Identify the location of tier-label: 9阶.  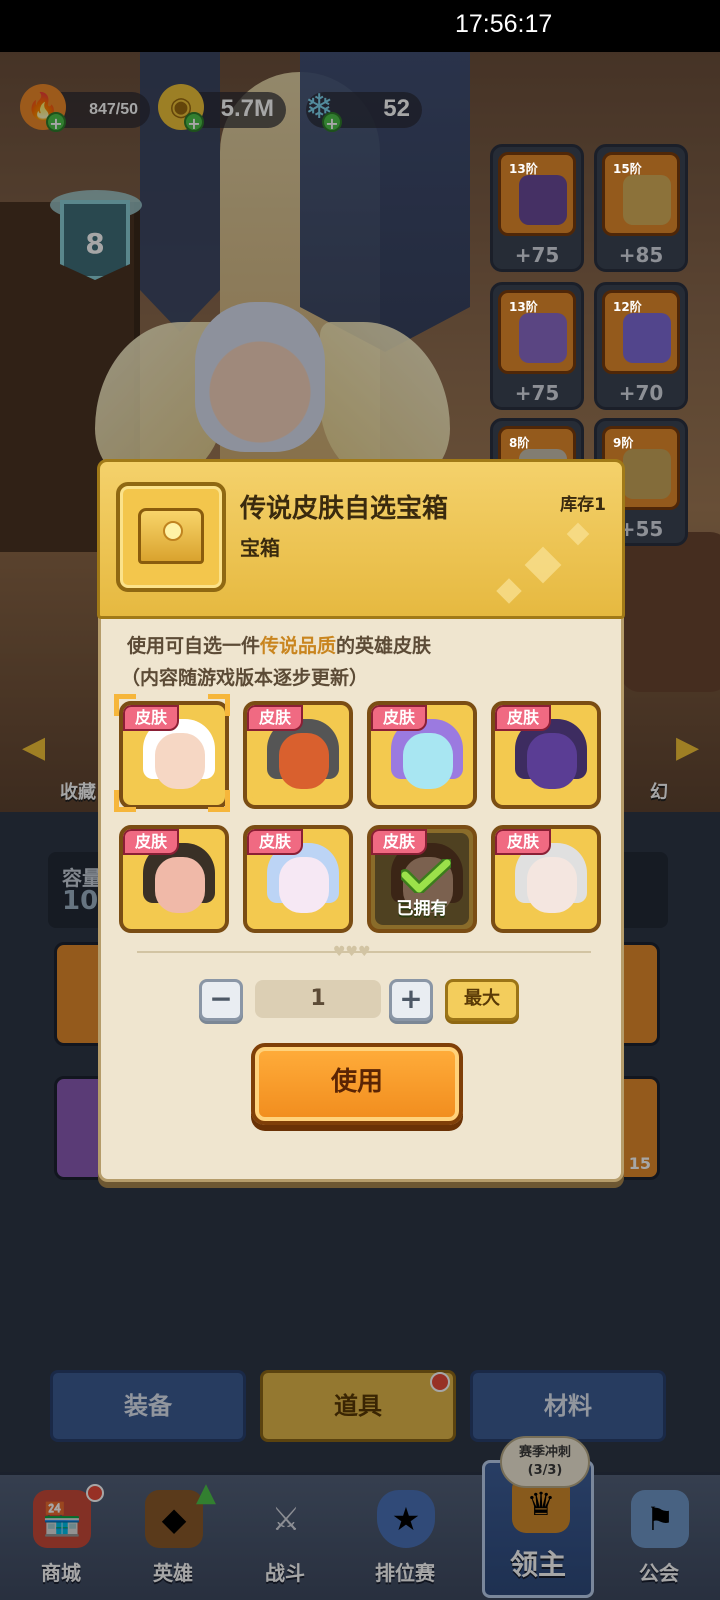
(623, 443).